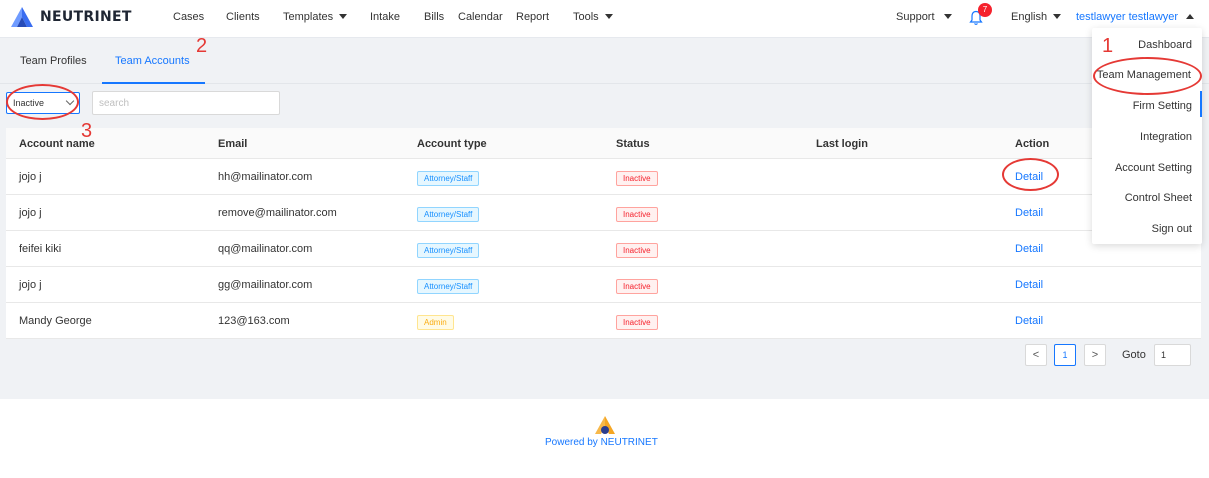  What do you see at coordinates (532, 17) in the screenshot?
I see `nav-report: Report` at bounding box center [532, 17].